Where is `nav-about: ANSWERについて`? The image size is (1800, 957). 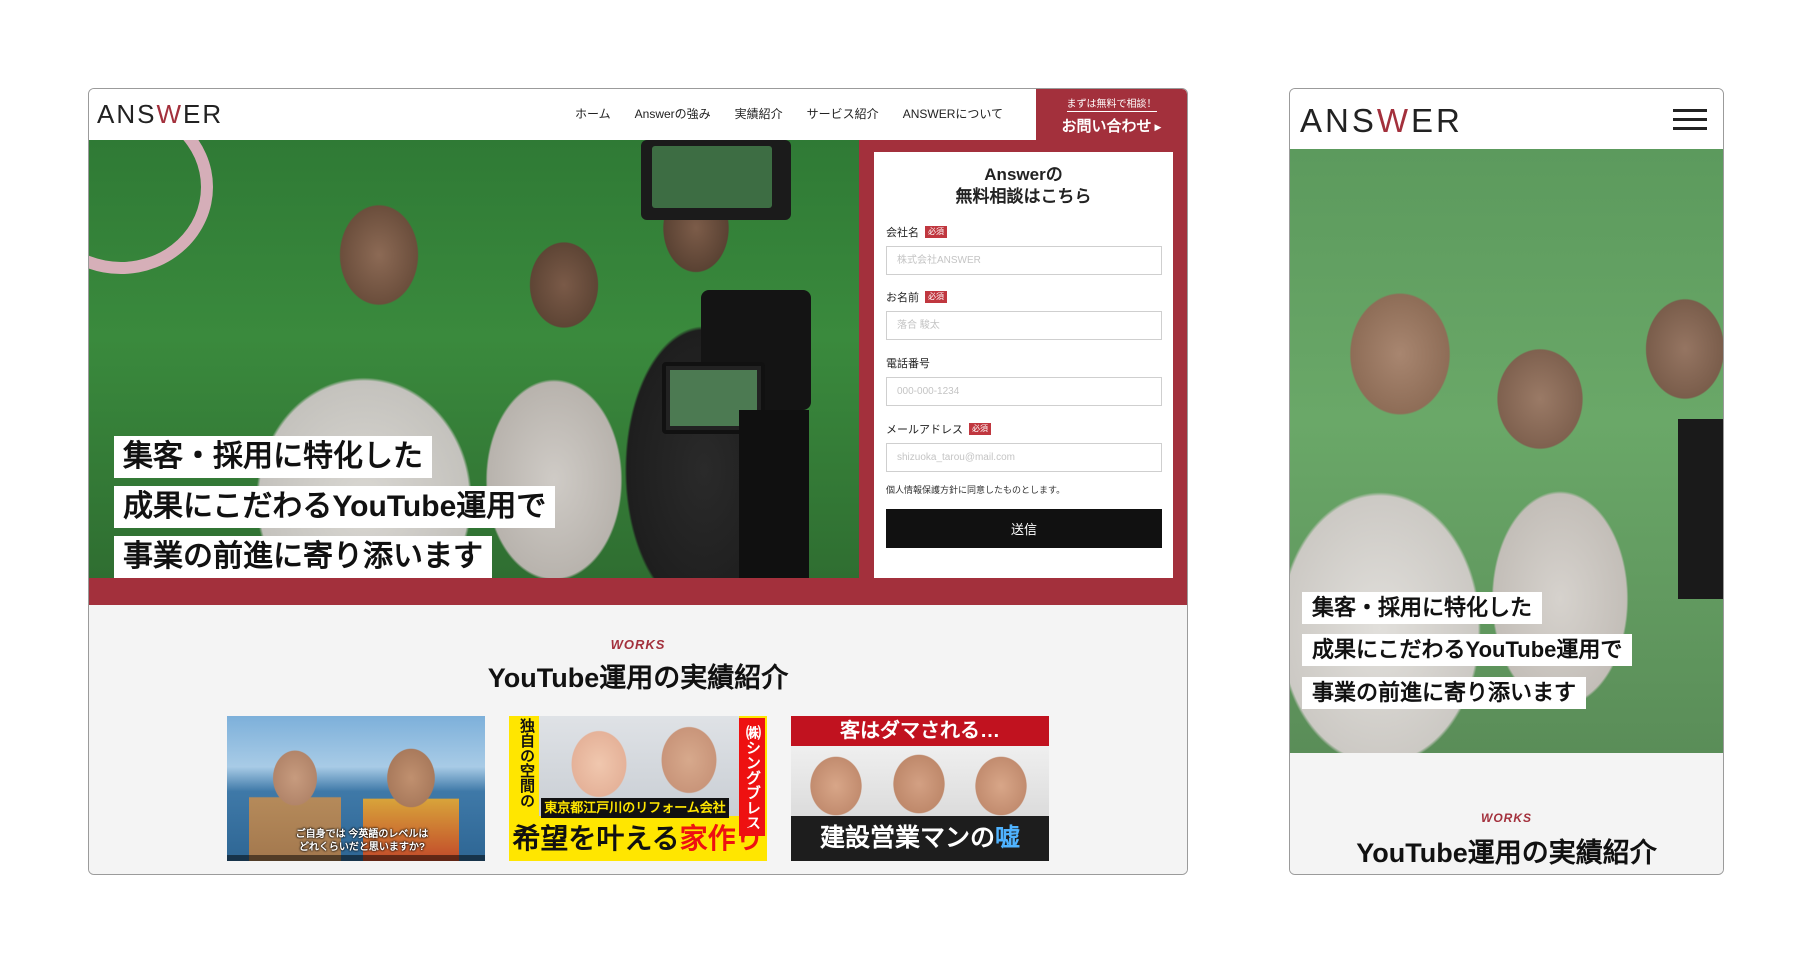 nav-about: ANSWERについて is located at coordinates (953, 113).